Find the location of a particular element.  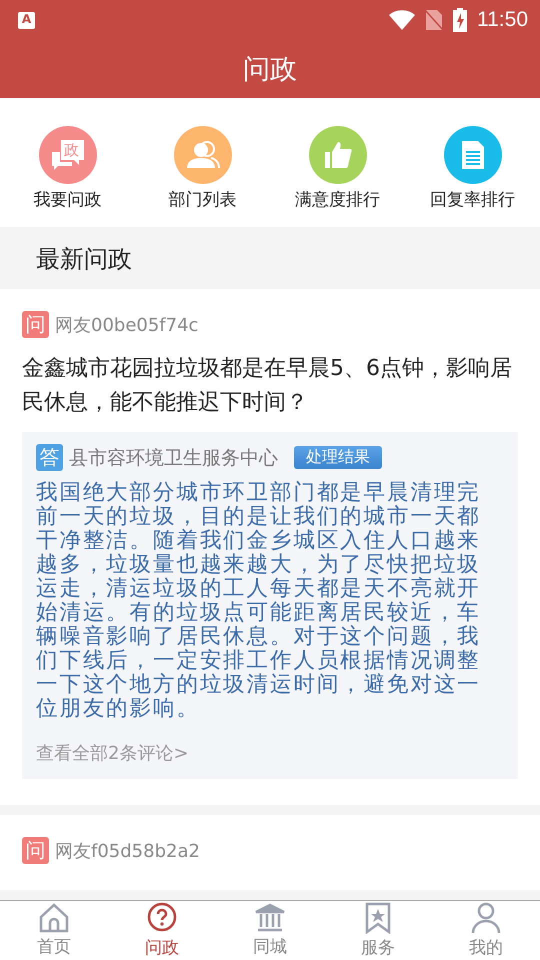

question-icon is located at coordinates (162, 918).